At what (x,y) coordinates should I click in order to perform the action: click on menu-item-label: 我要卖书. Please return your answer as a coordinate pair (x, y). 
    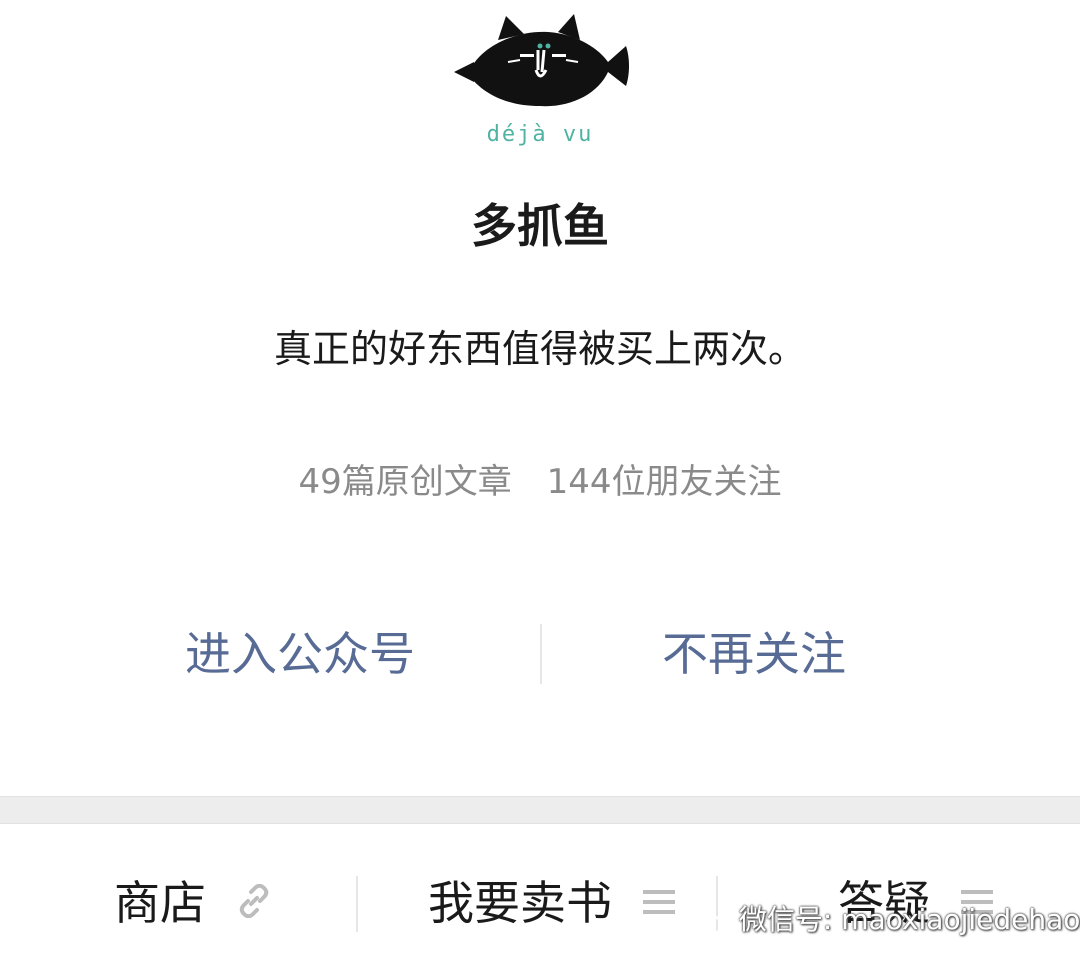
    Looking at the image, I should click on (520, 903).